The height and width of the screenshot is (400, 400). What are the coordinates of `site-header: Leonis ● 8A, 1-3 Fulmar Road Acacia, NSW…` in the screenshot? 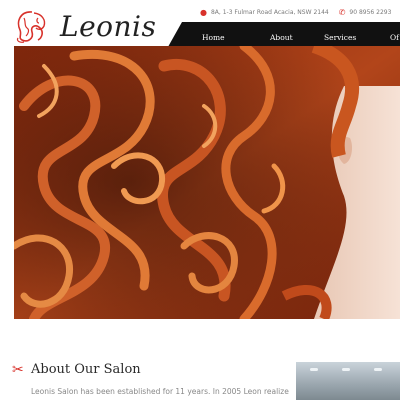 It's located at (200, 27).